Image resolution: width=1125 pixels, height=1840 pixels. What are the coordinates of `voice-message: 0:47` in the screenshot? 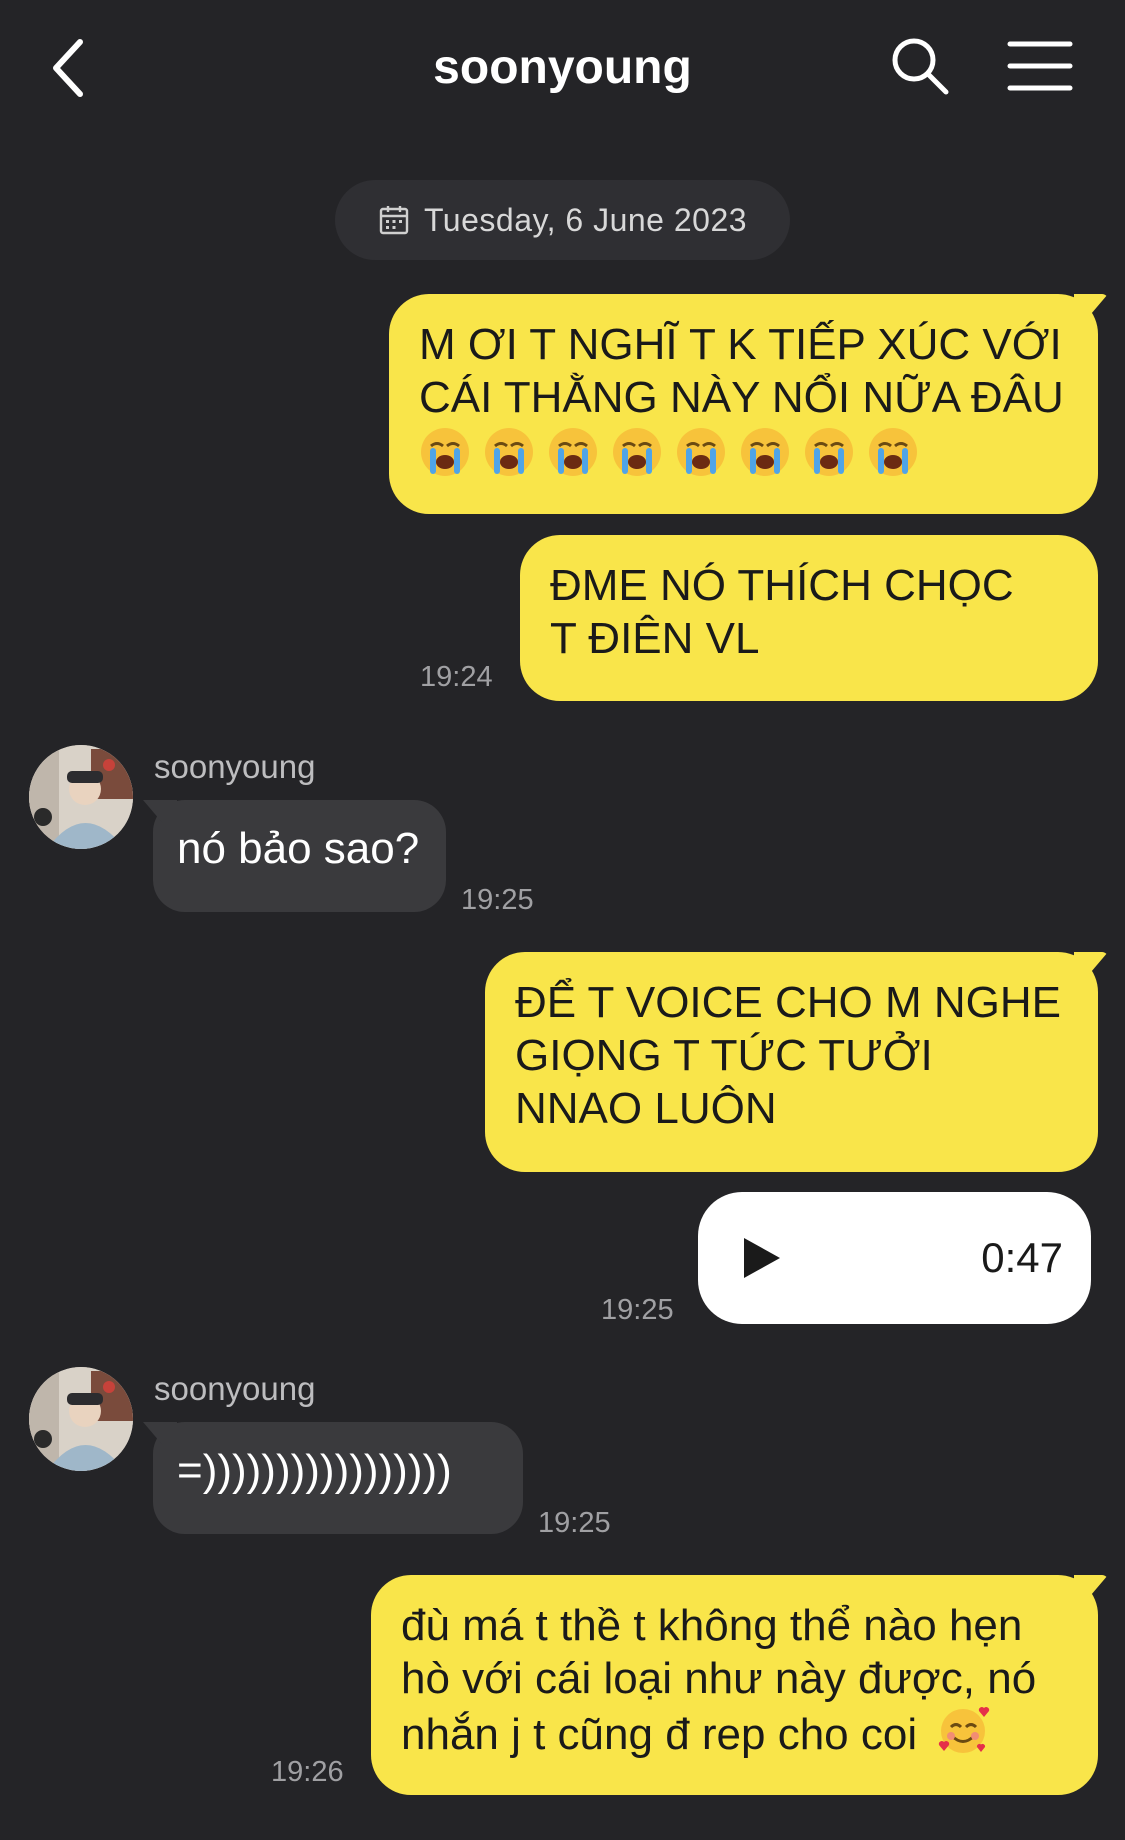 It's located at (894, 1258).